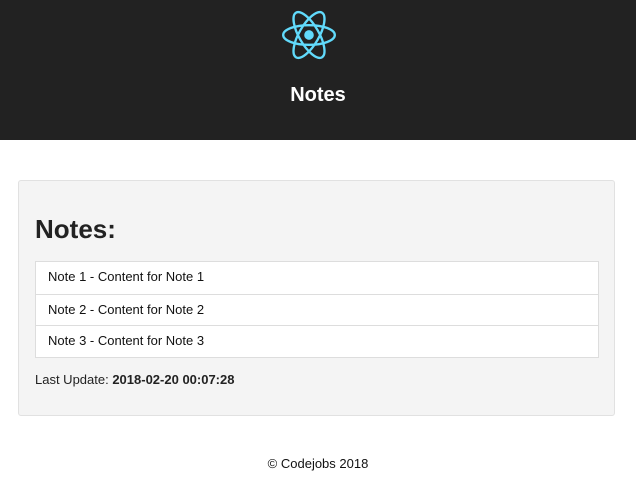 The image size is (636, 495). I want to click on footer-copyright: © Codejobs 2018, so click(318, 463).